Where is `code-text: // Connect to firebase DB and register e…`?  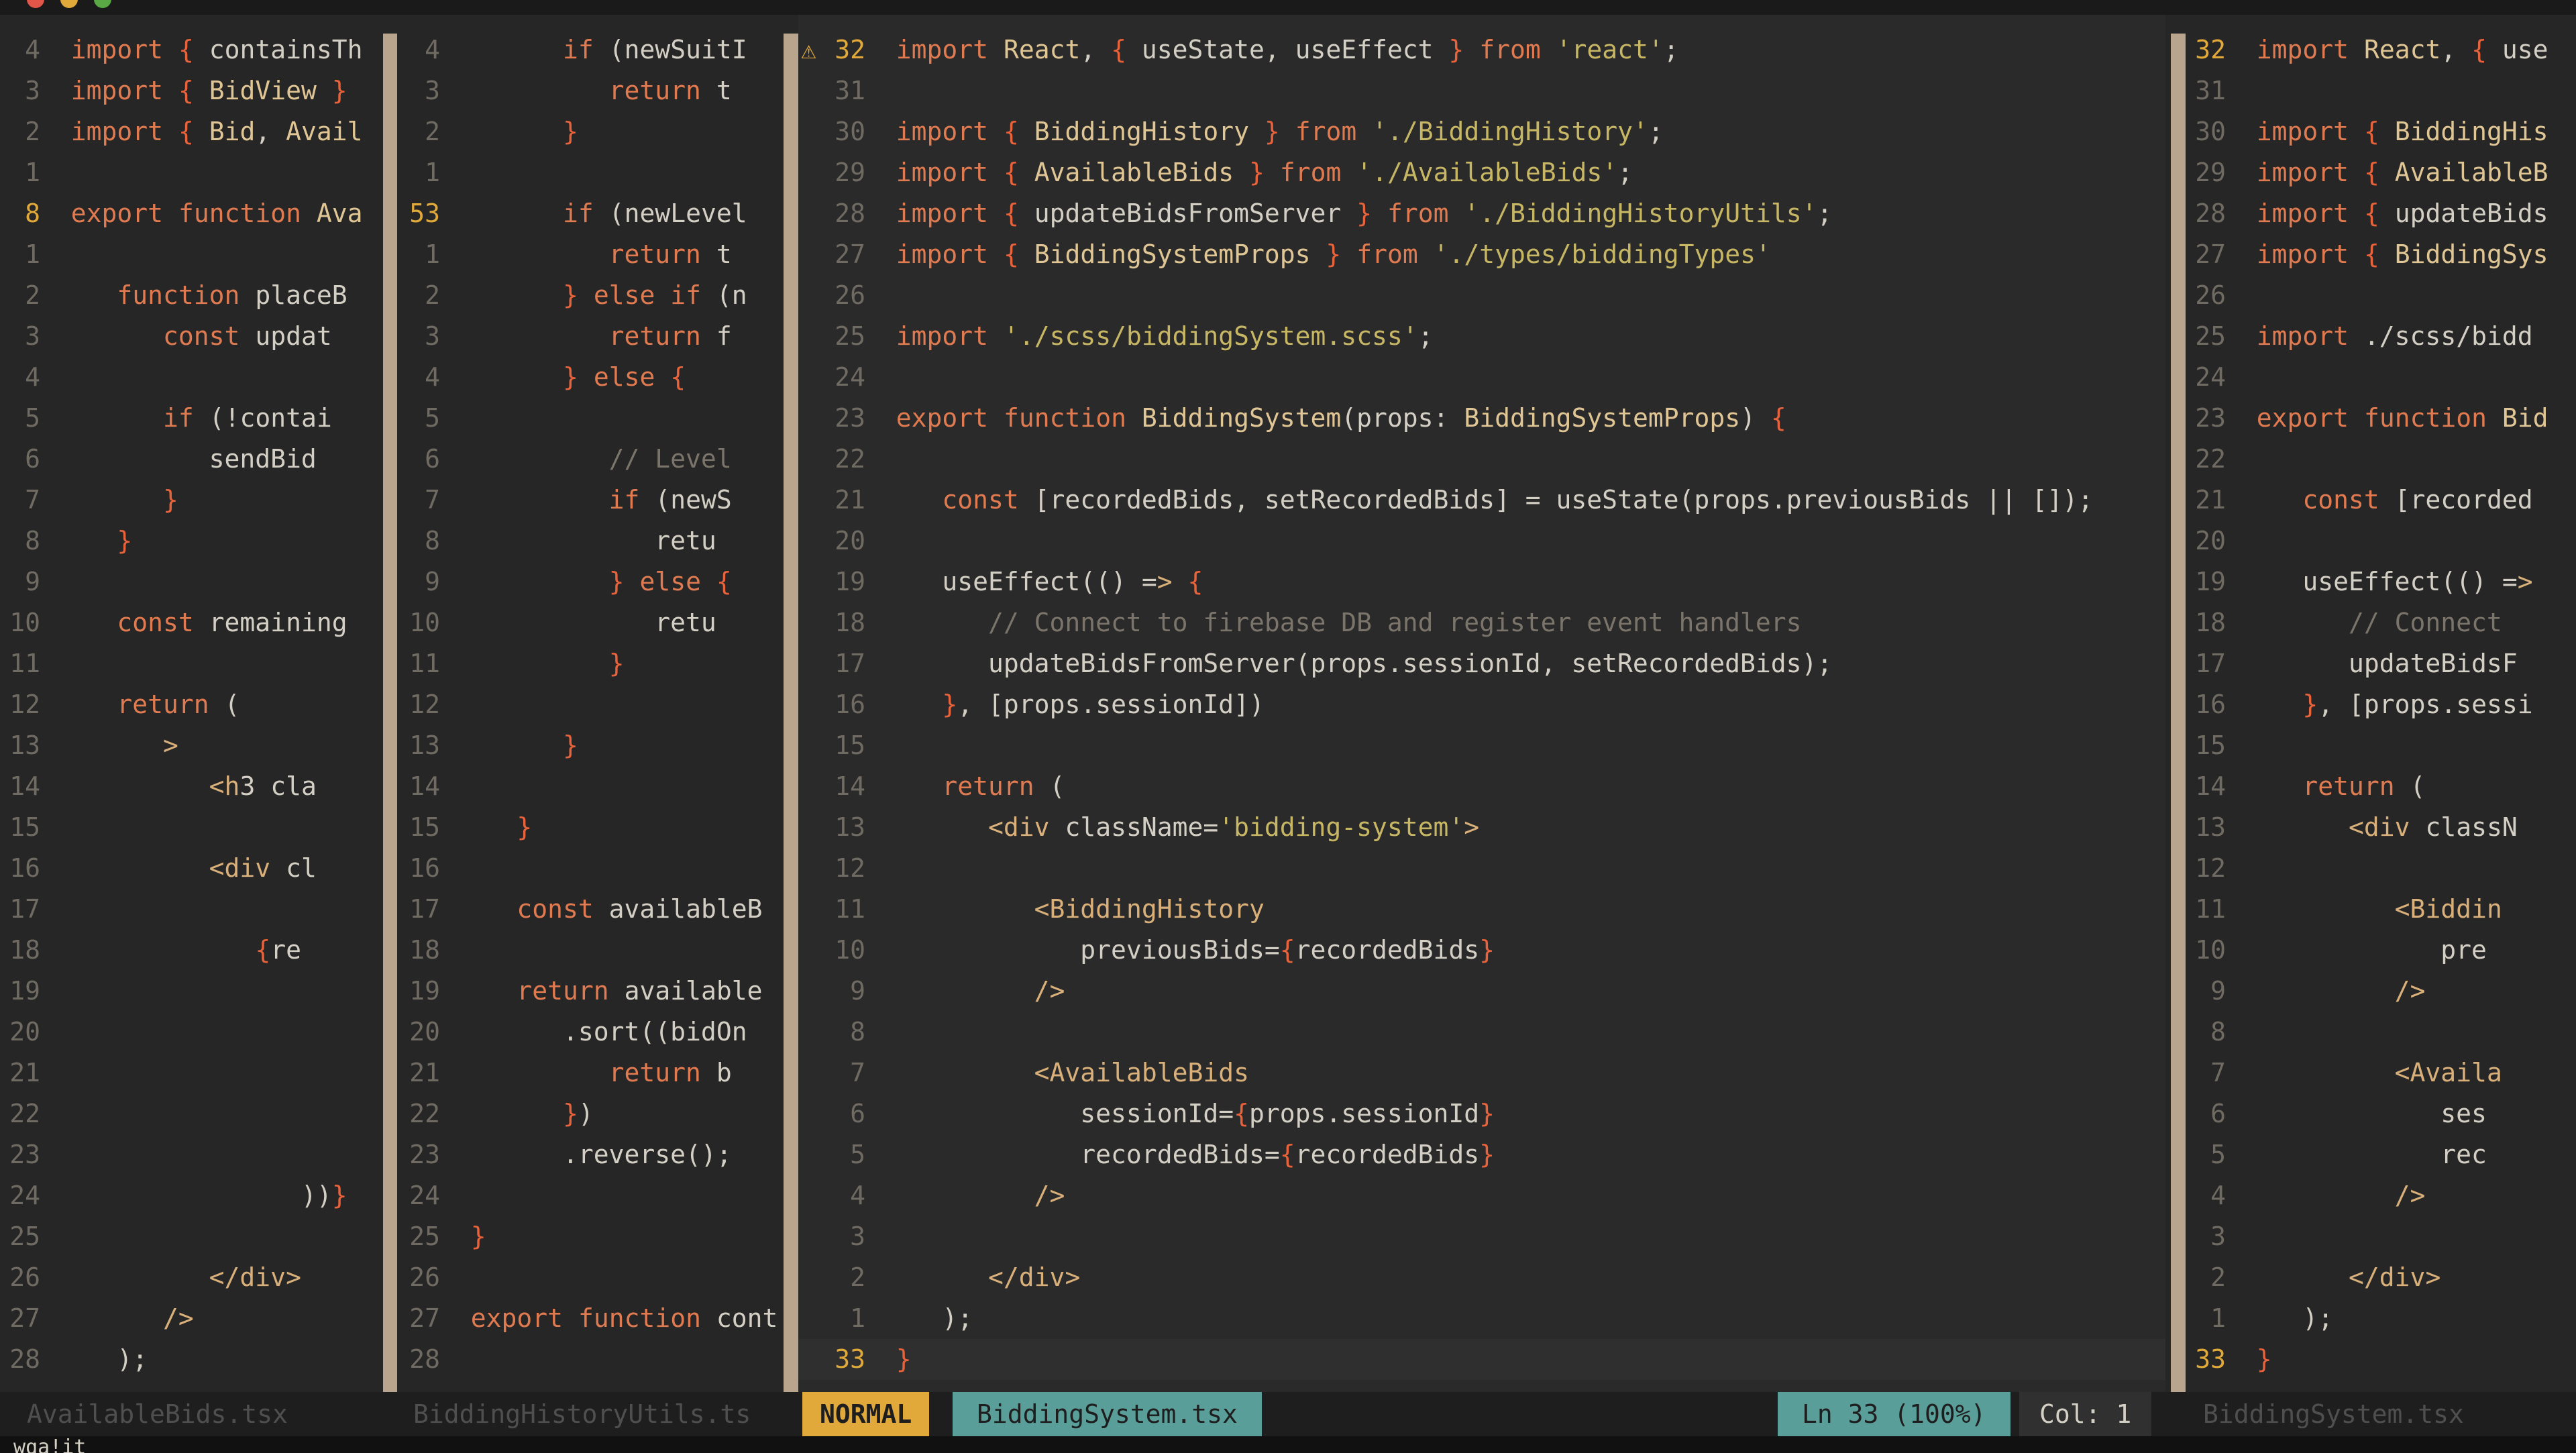
code-text: // Connect to firebase DB and register e… is located at coordinates (1349, 622).